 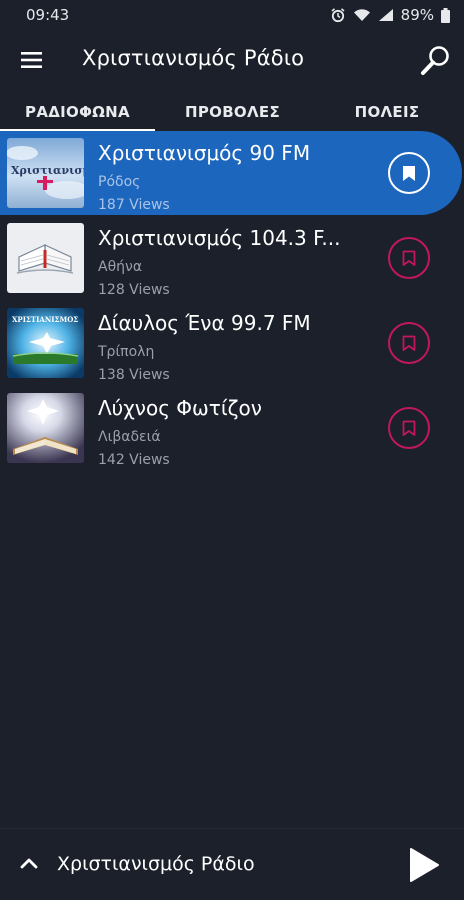 I want to click on station-views: 128 Views, so click(x=134, y=290).